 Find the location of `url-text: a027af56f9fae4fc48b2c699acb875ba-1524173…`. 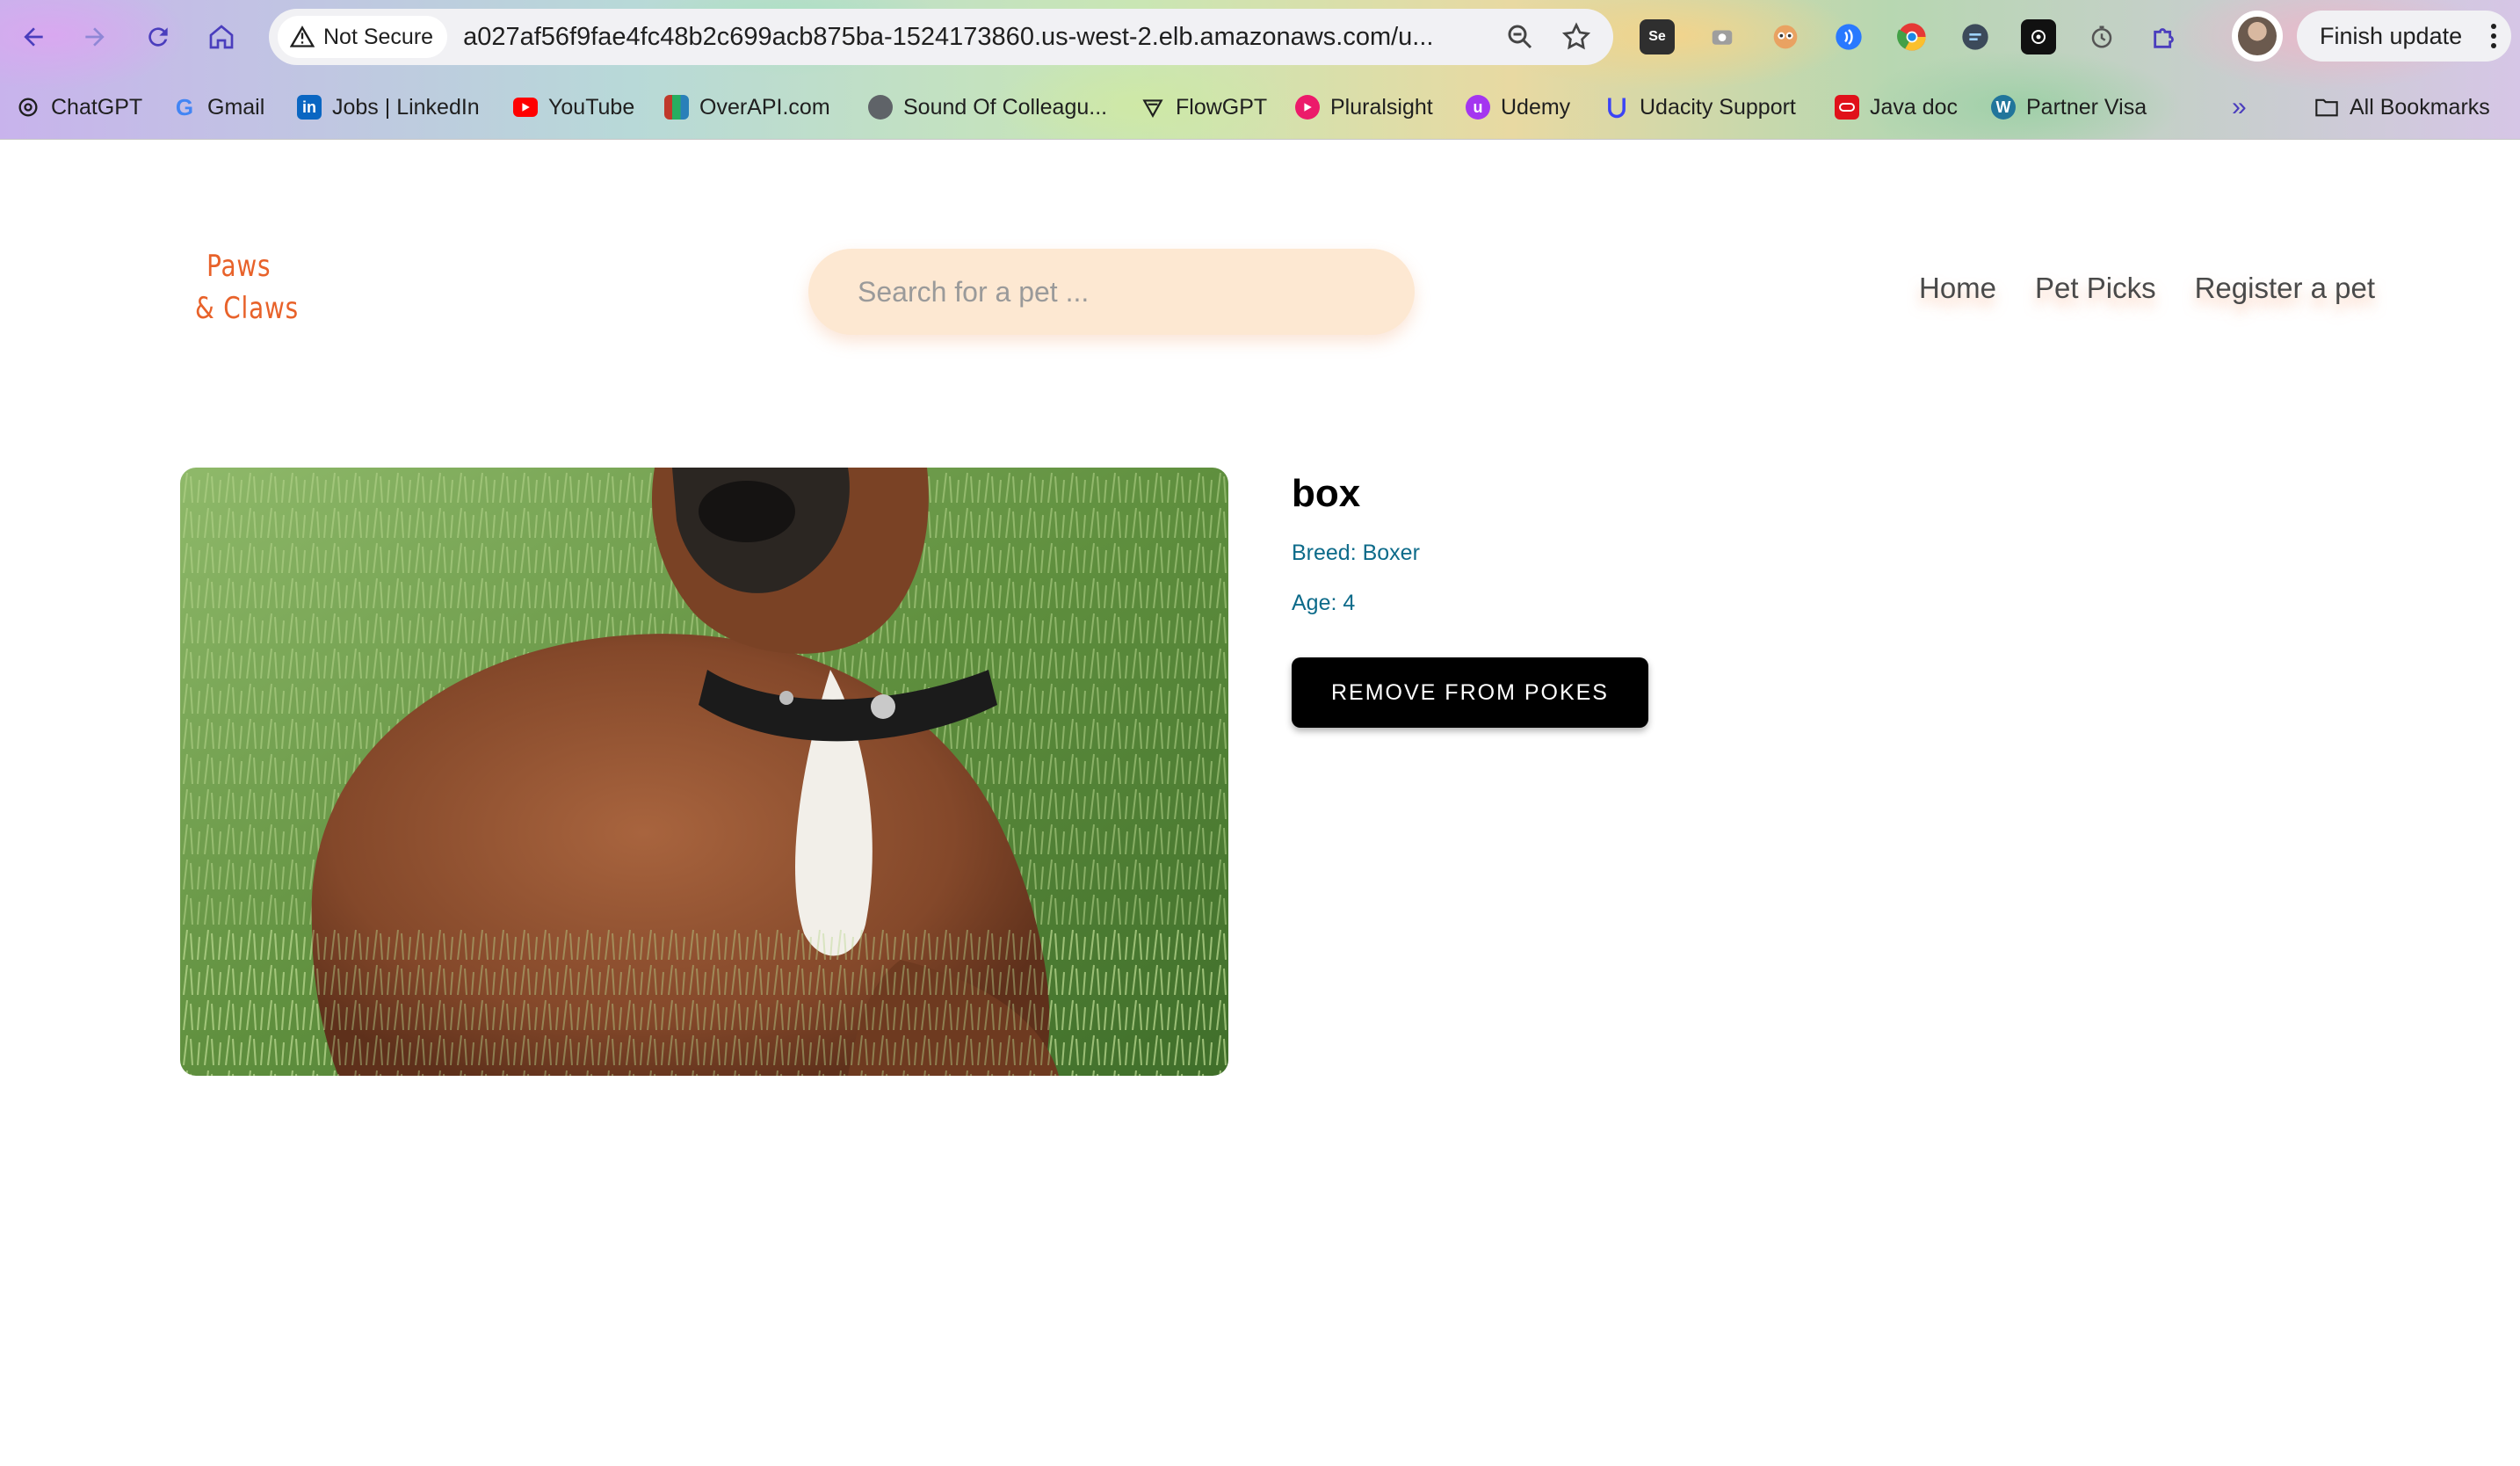

url-text: a027af56f9fae4fc48b2c699acb875ba-1524173… is located at coordinates (968, 37).